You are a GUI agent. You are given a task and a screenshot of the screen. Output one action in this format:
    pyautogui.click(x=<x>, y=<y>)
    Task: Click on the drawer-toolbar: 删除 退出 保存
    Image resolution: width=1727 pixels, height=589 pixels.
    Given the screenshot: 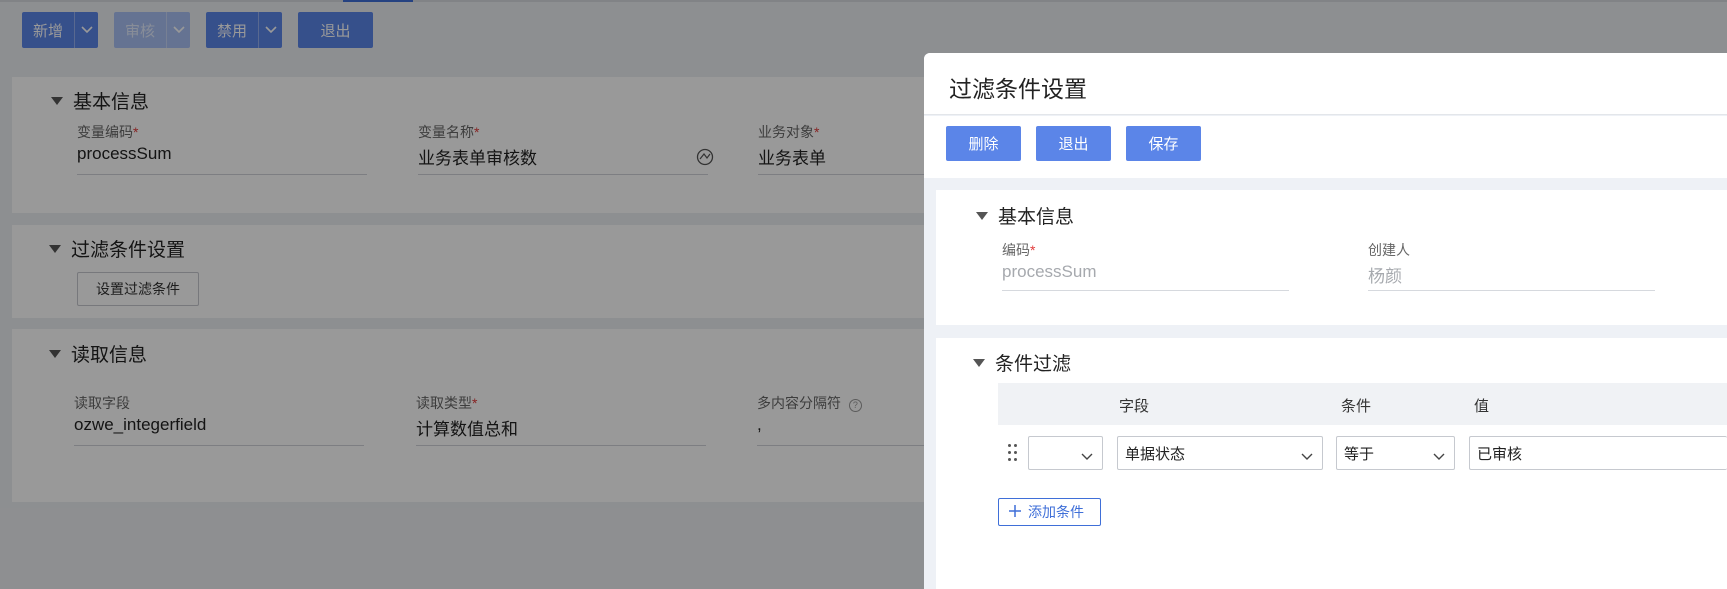 What is the action you would take?
    pyautogui.click(x=1325, y=147)
    